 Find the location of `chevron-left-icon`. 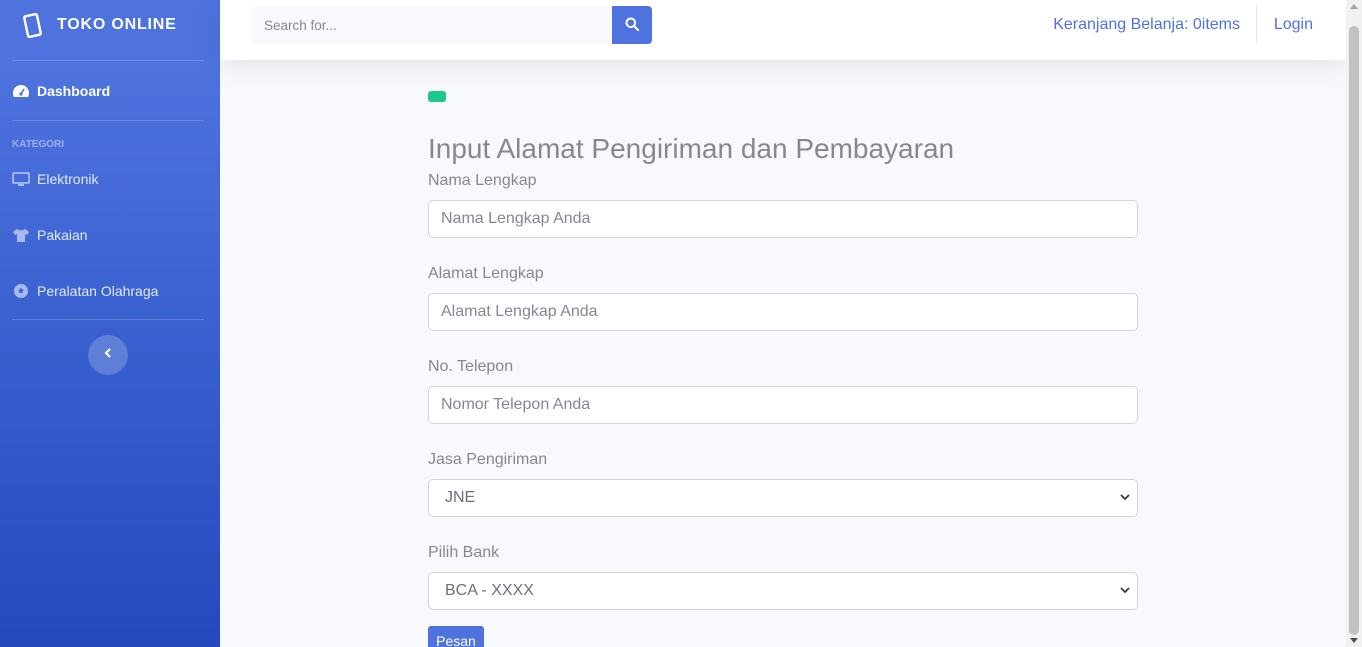

chevron-left-icon is located at coordinates (108, 355).